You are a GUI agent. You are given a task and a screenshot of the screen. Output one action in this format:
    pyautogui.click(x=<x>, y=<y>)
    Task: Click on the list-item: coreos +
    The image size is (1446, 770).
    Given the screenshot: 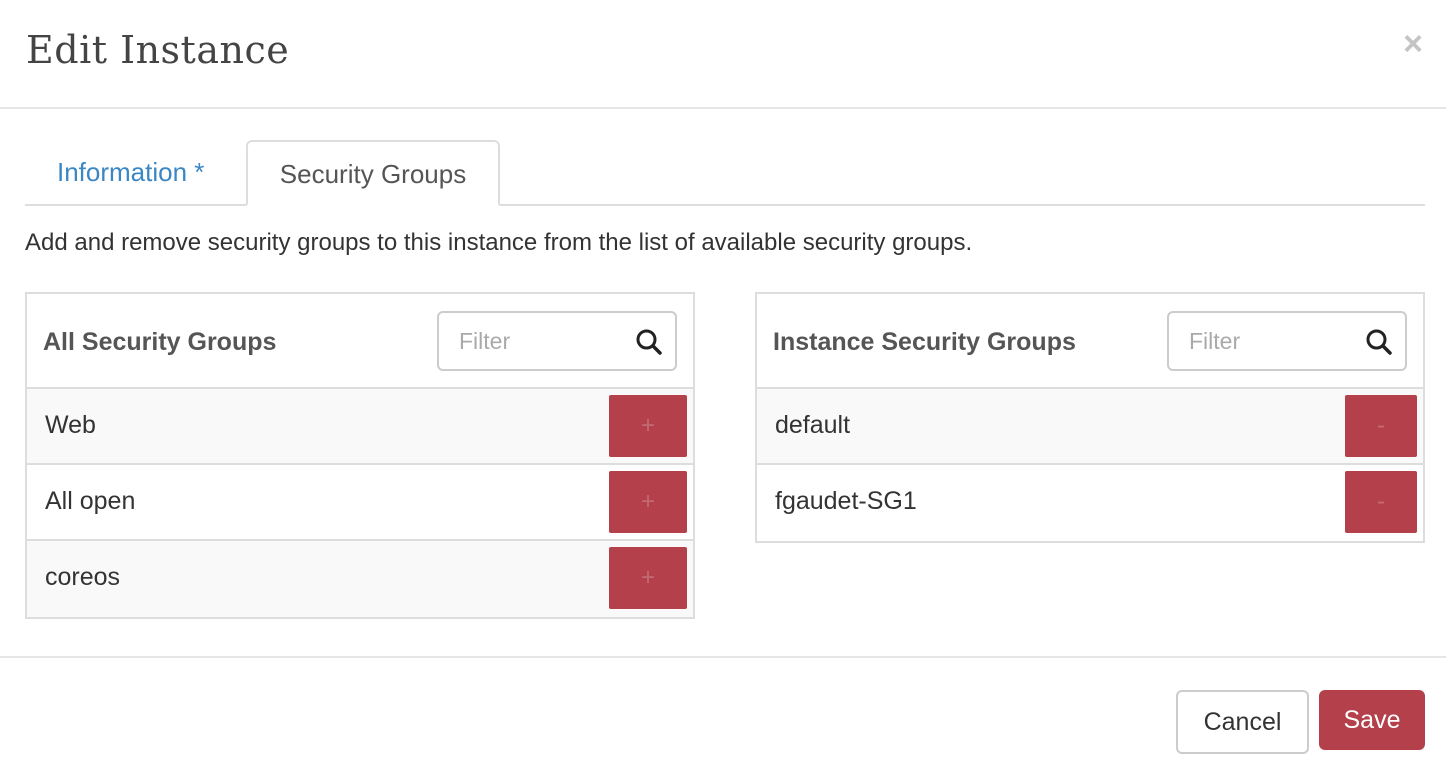 What is the action you would take?
    pyautogui.click(x=360, y=579)
    